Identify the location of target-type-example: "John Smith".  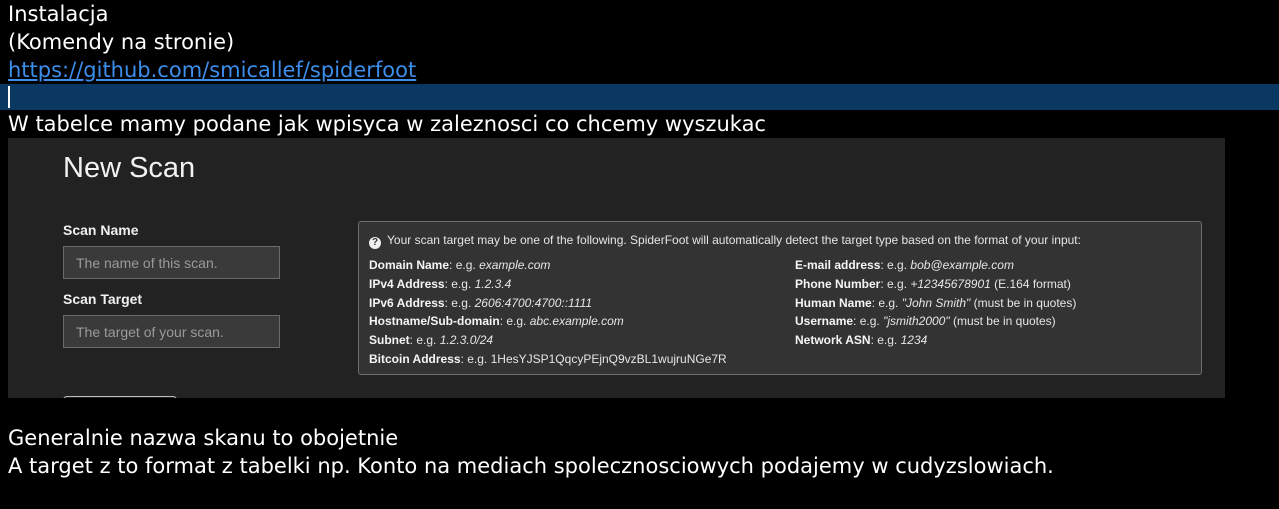
(936, 302).